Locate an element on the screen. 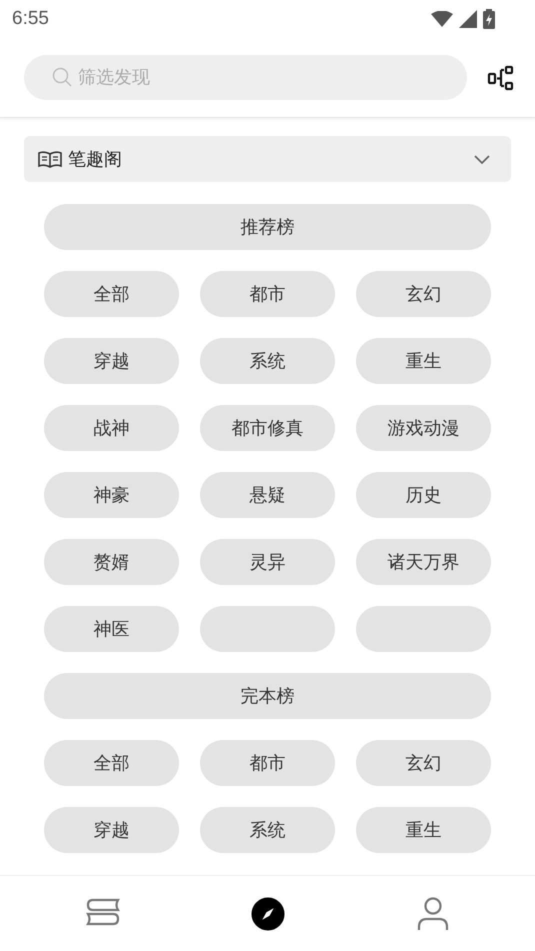 This screenshot has width=535, height=951. source-dropdown: 笔趣阁 is located at coordinates (267, 159).